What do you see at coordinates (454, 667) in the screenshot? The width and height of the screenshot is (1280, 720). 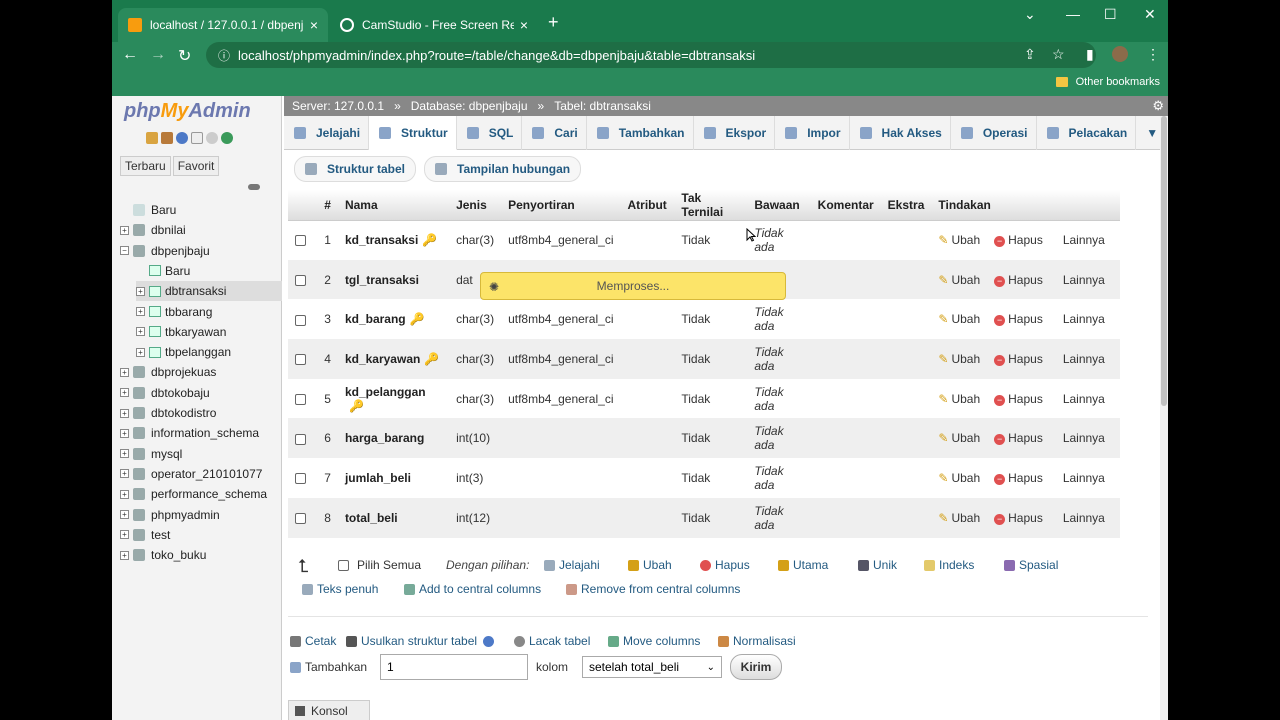 I see `column-count-input` at bounding box center [454, 667].